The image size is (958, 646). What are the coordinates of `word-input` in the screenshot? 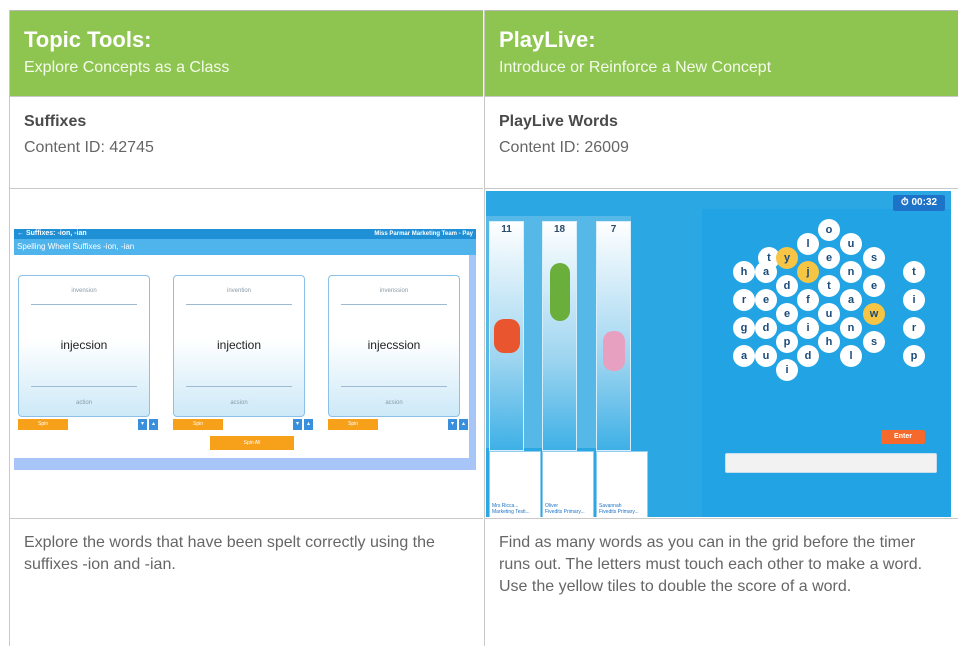 It's located at (831, 463).